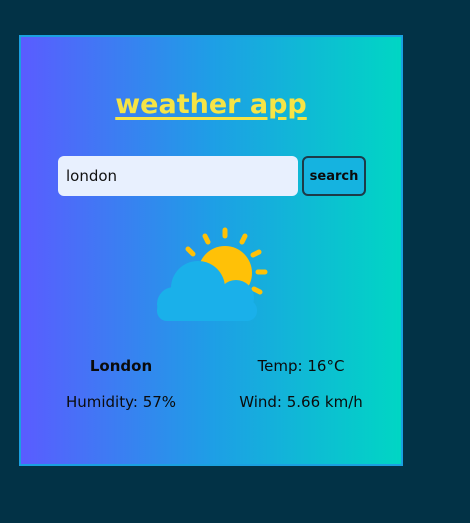 The height and width of the screenshot is (523, 470). What do you see at coordinates (211, 104) in the screenshot?
I see `app-title: weather app` at bounding box center [211, 104].